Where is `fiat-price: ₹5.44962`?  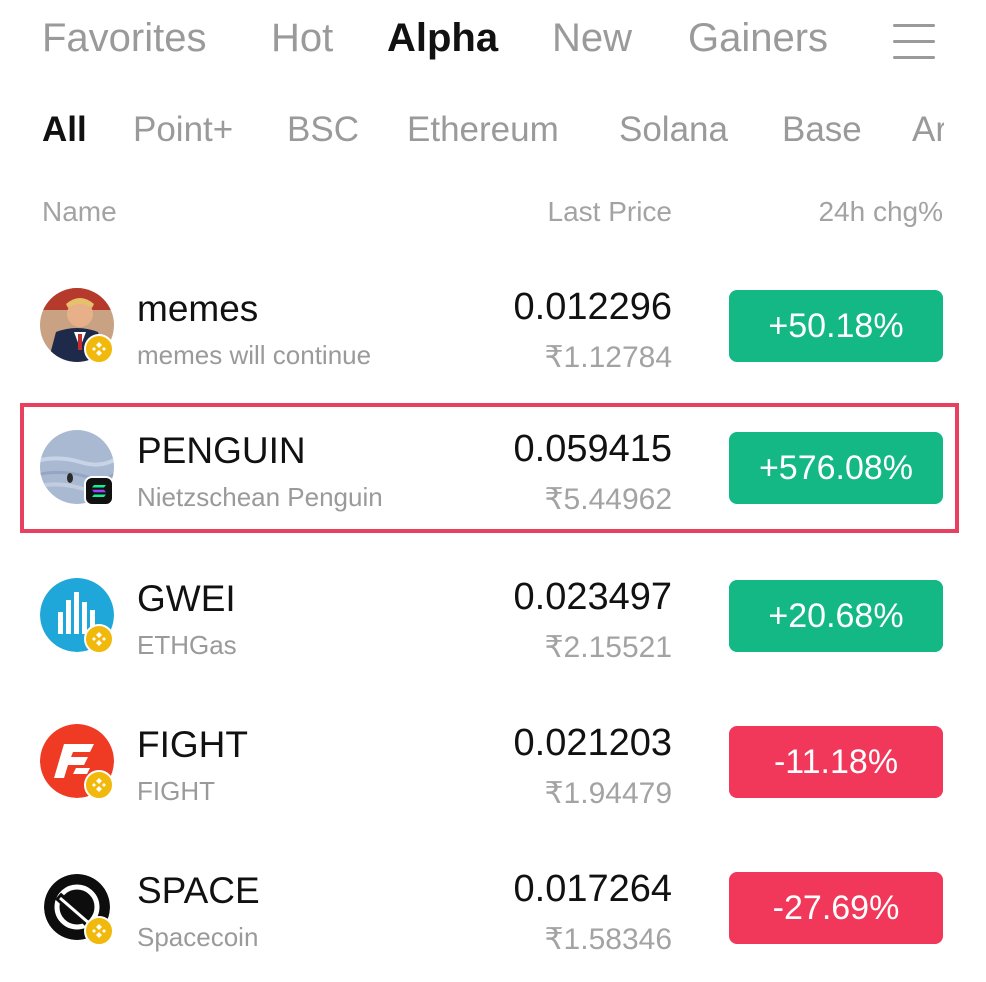 fiat-price: ₹5.44962 is located at coordinates (608, 499).